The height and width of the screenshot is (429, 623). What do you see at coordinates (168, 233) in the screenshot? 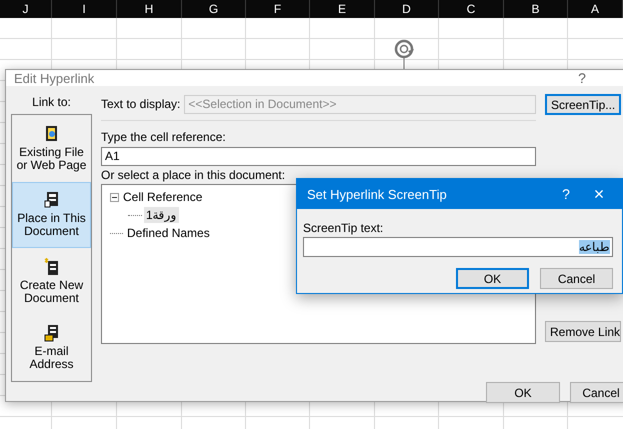
I see `tree-item: Defined Names` at bounding box center [168, 233].